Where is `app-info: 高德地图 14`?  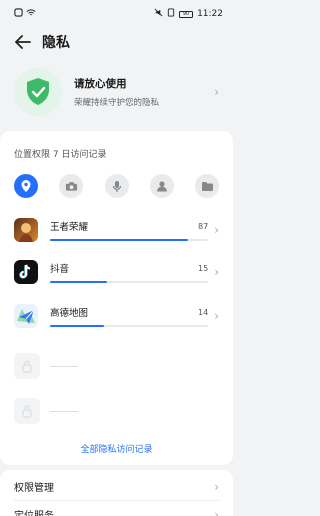 app-info: 高德地图 14 is located at coordinates (129, 316).